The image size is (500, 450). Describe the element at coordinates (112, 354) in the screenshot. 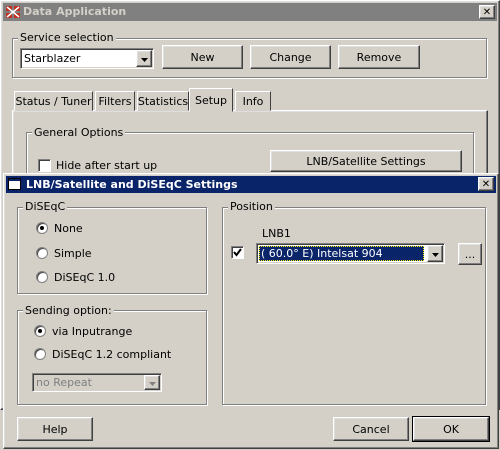

I see `diseqc-1-2-label: DiSEqC 1.2 compliant` at that location.